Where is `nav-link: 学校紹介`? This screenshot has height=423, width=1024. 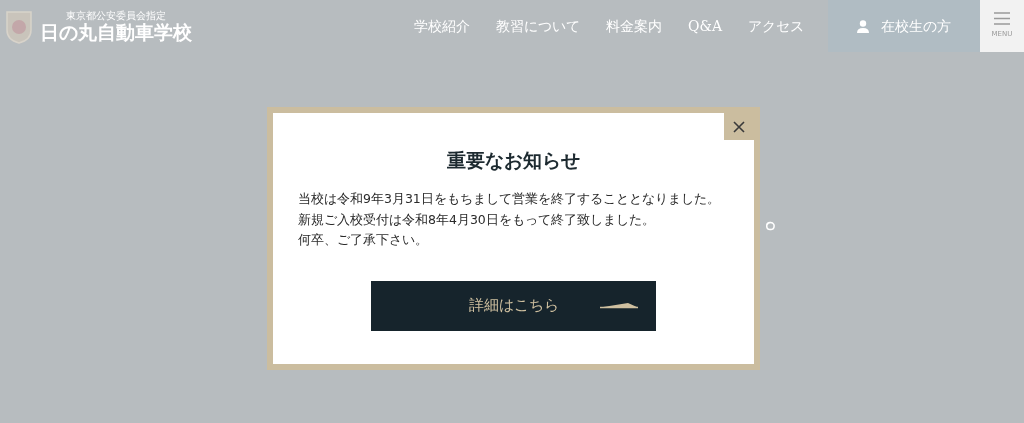 nav-link: 学校紹介 is located at coordinates (441, 26).